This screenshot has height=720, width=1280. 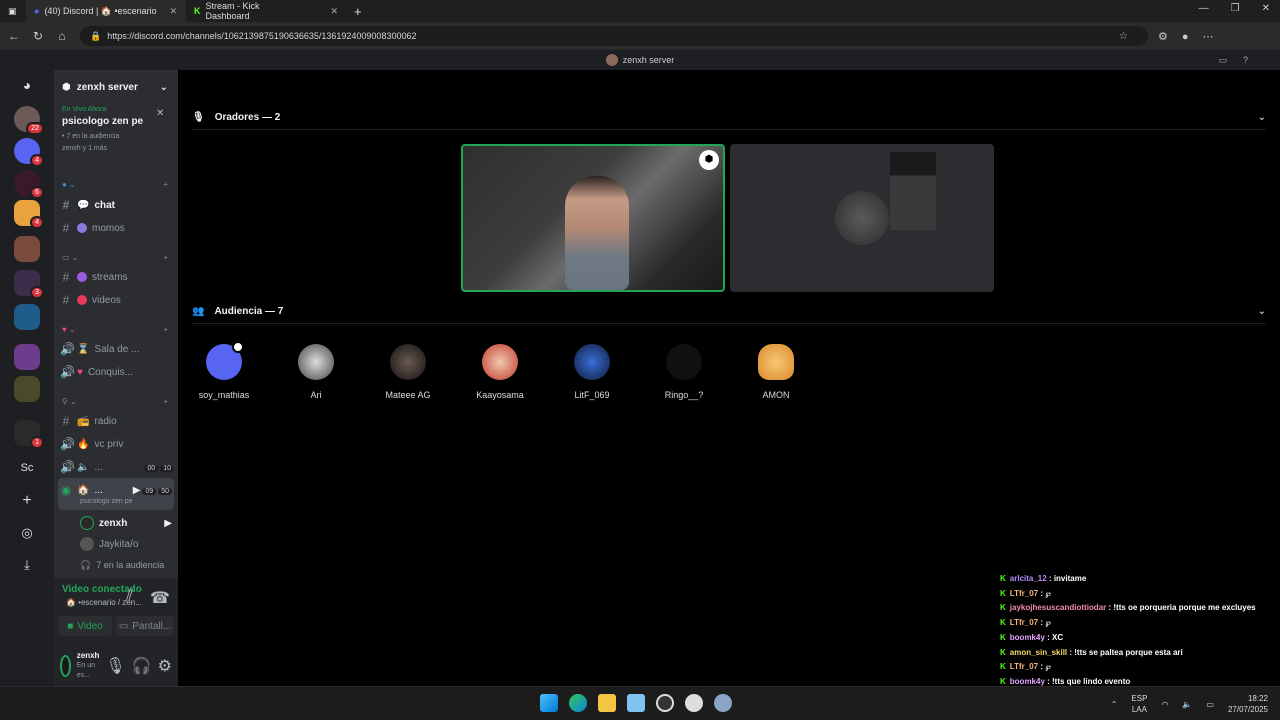 I want to click on tab-kick: K Stream - Kick Dashboard ✕, so click(x=266, y=11).